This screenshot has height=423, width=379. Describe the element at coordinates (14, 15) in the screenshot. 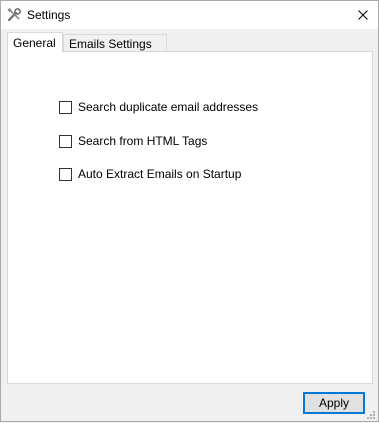

I see `tools-icon` at that location.